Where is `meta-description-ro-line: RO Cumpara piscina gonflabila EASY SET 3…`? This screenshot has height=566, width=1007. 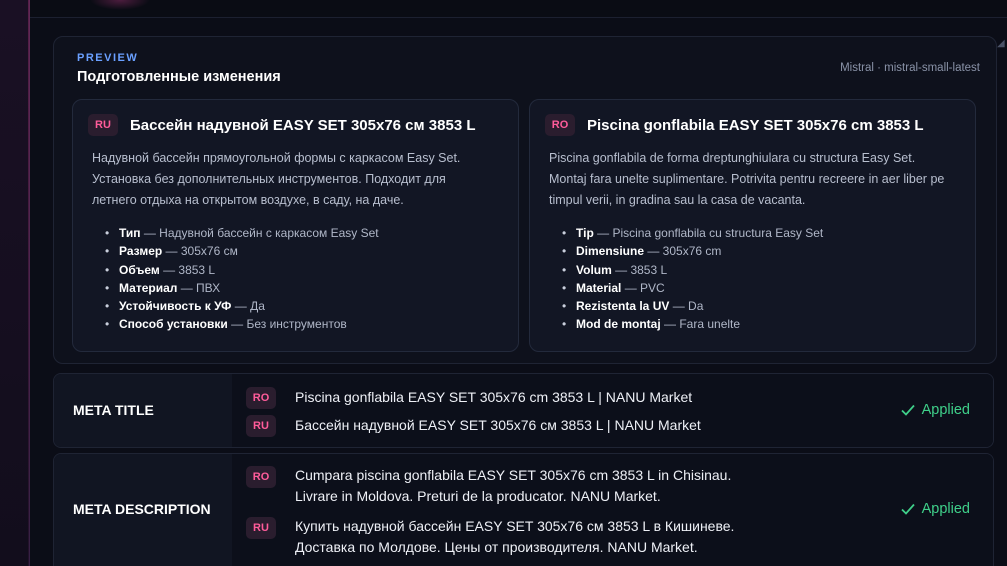
meta-description-ro-line: RO Cumpara piscina gonflabila EASY SET 3… is located at coordinates (488, 485).